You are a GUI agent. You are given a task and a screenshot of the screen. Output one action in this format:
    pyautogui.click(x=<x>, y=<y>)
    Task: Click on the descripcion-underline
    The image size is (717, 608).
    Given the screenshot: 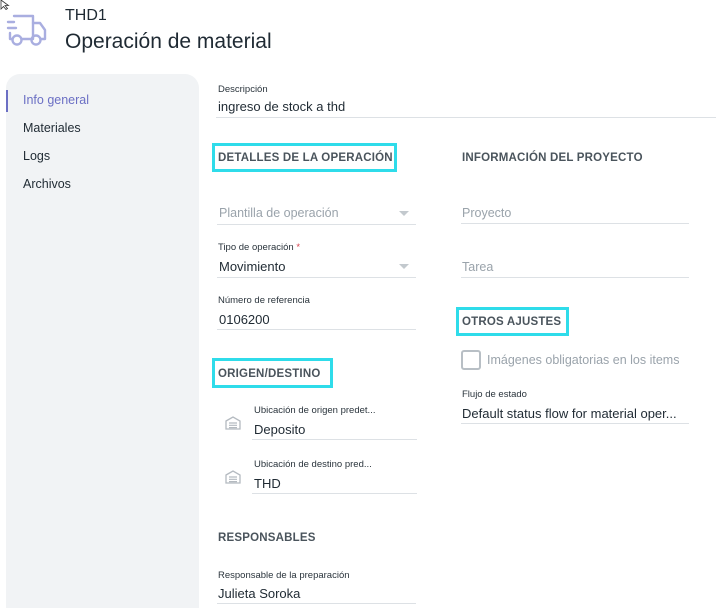 What is the action you would take?
    pyautogui.click(x=466, y=117)
    